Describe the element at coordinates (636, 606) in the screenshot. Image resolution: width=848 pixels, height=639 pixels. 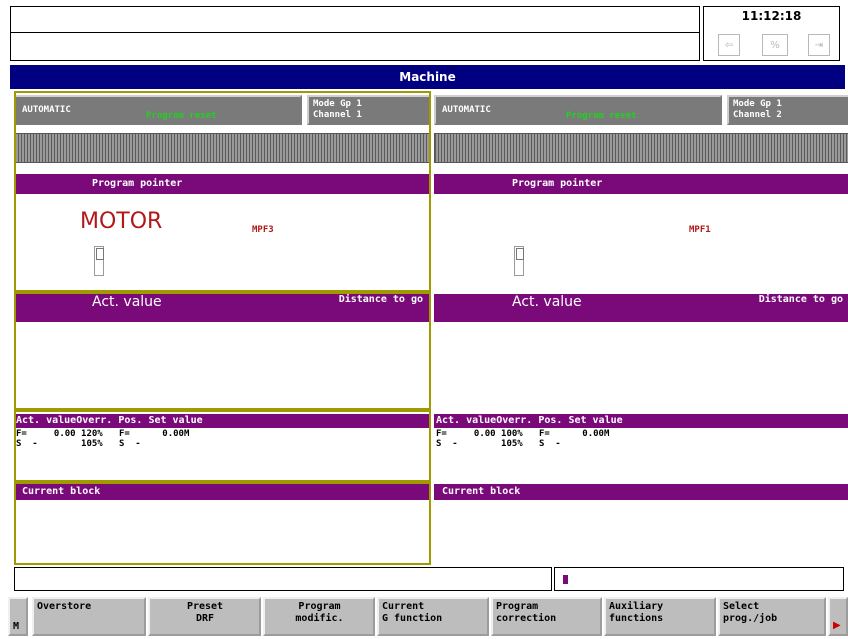
I see `softkey-label: Auxiliary` at that location.